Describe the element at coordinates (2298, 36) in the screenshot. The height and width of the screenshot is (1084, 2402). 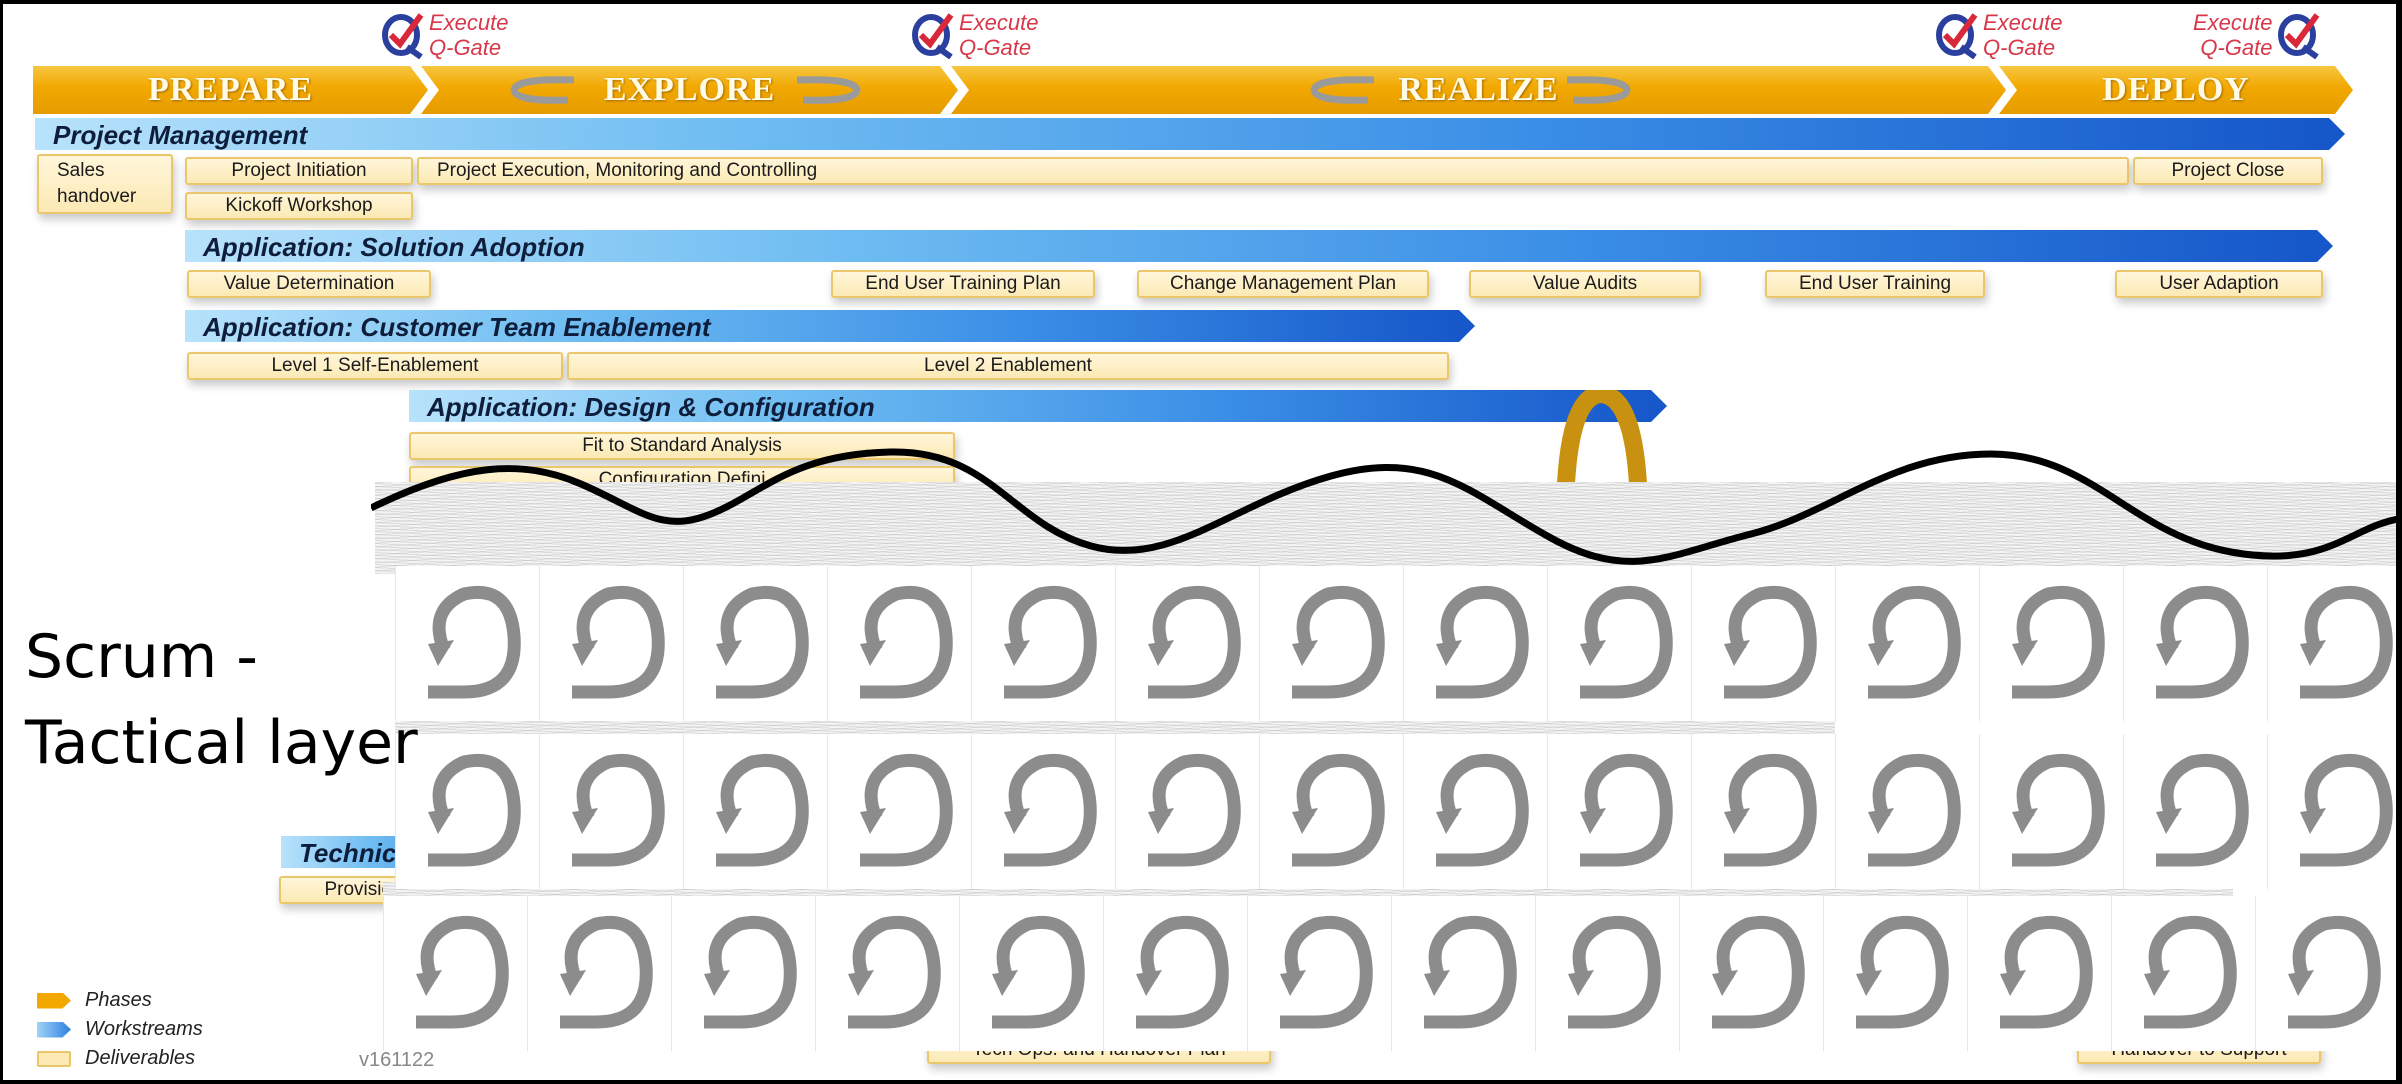
I see `qgate-check-icon` at that location.